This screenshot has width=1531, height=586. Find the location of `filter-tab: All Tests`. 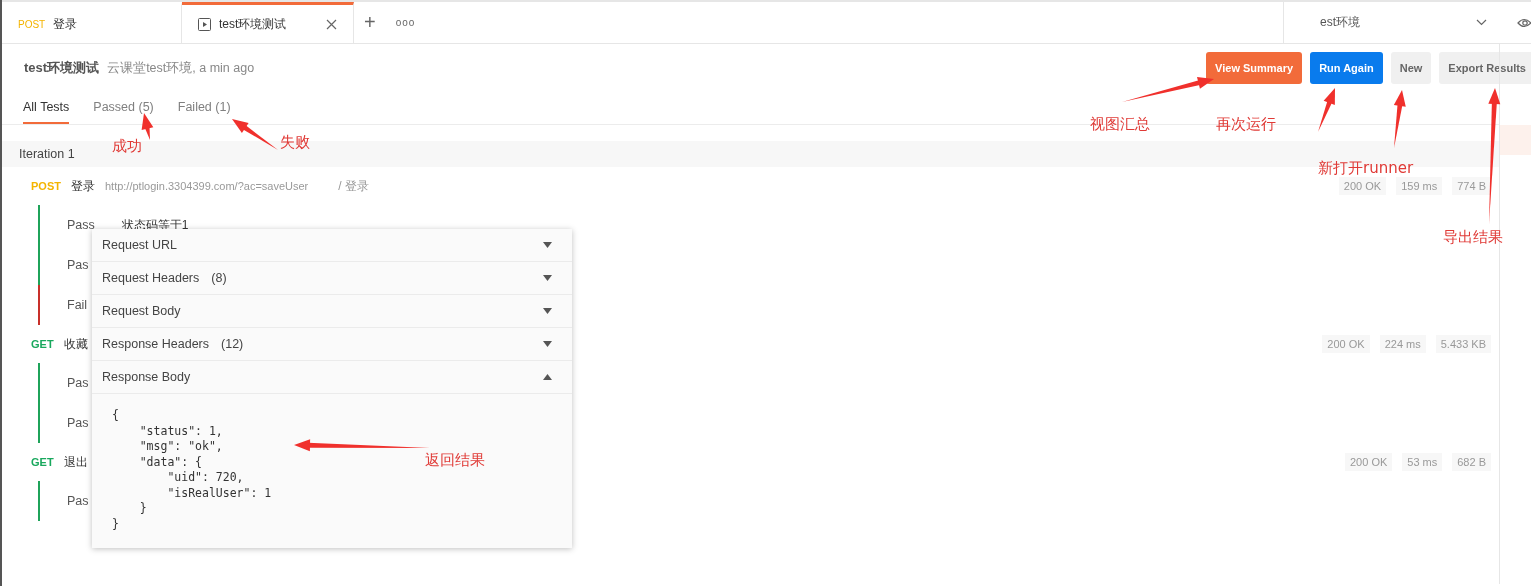

filter-tab: All Tests is located at coordinates (46, 108).